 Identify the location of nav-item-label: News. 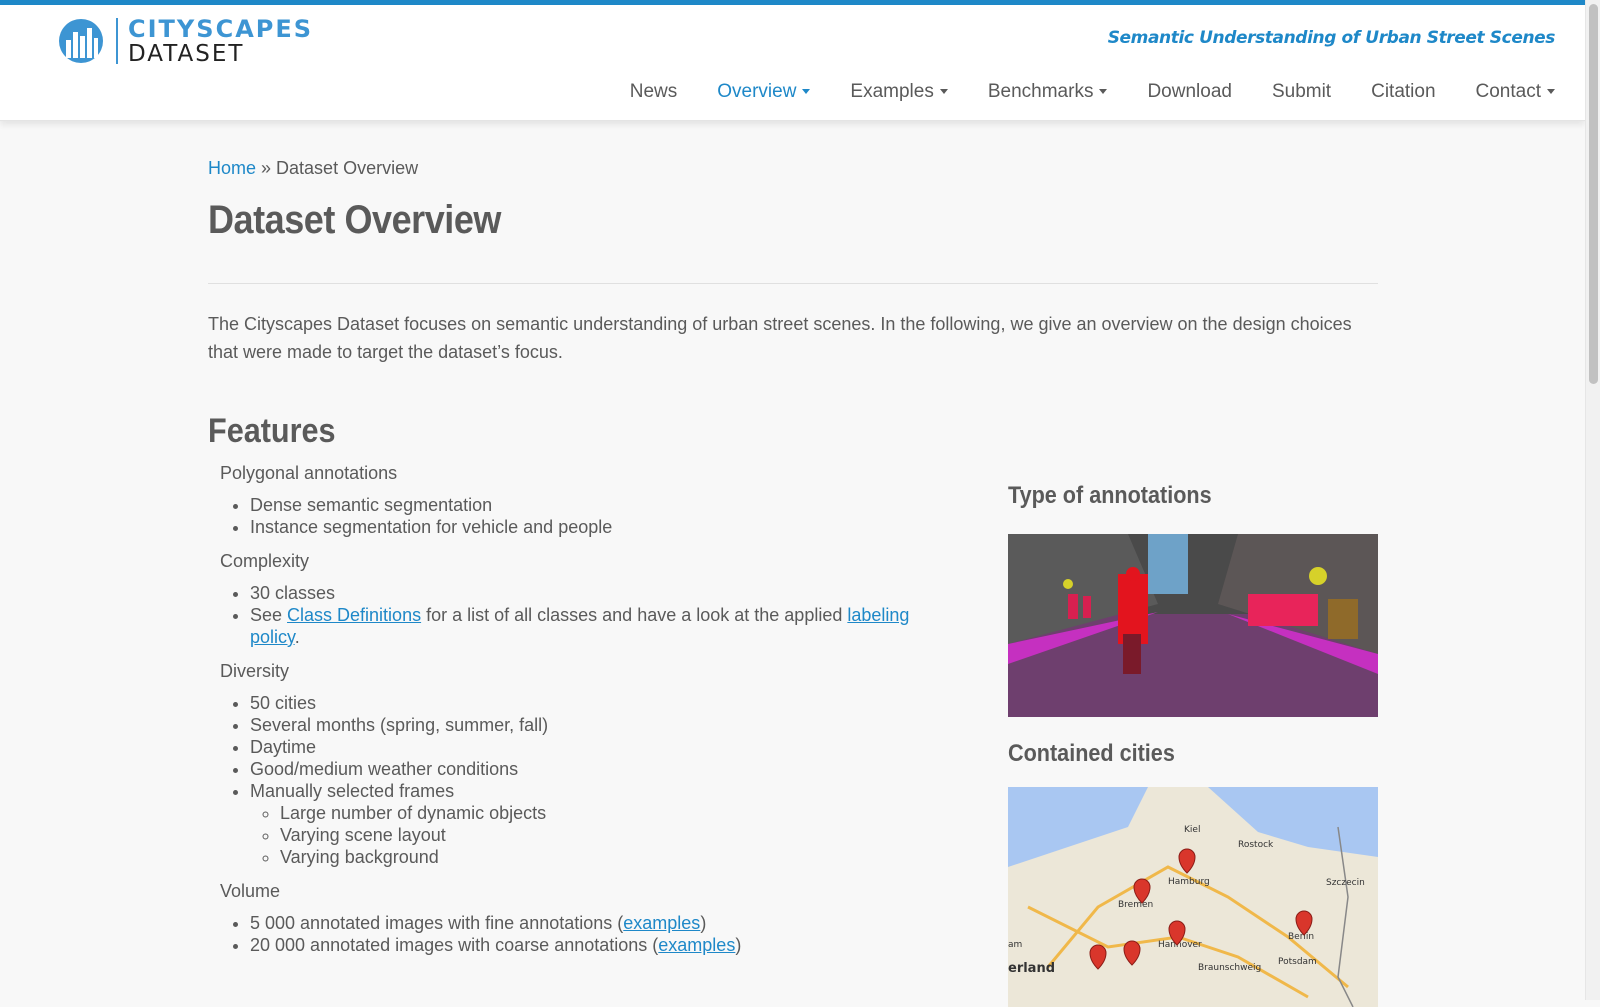
(653, 91).